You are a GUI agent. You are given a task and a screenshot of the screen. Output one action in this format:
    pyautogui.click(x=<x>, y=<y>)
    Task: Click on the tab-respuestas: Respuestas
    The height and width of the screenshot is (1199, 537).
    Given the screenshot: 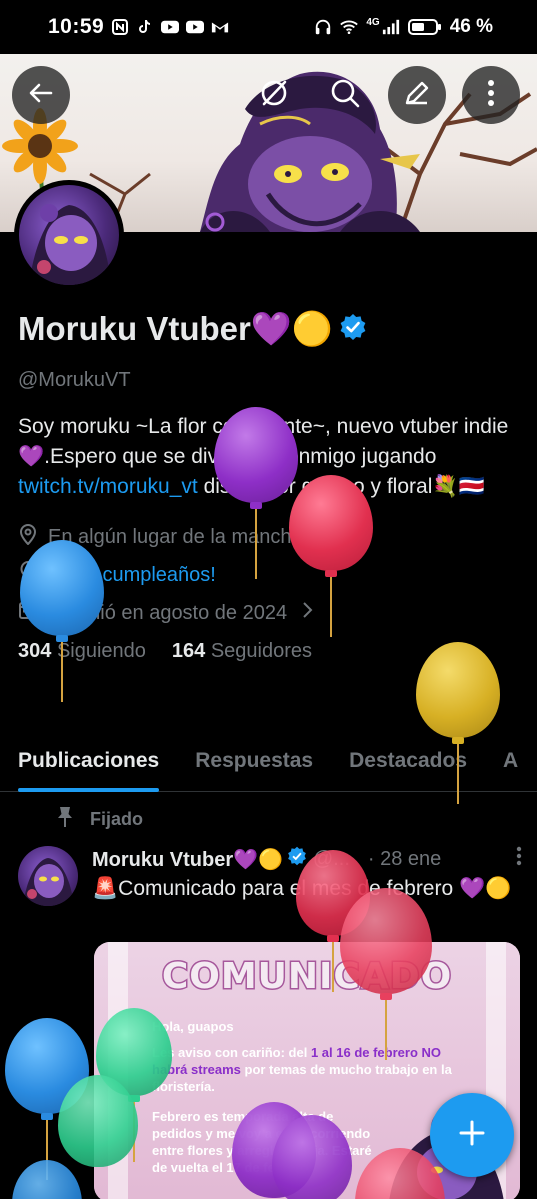 What is the action you would take?
    pyautogui.click(x=254, y=761)
    